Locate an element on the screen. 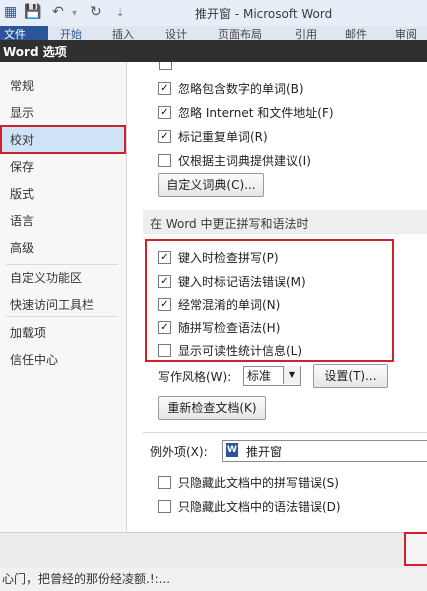 This screenshot has width=427, height=591. tab-mailings: 邮件 is located at coordinates (356, 33).